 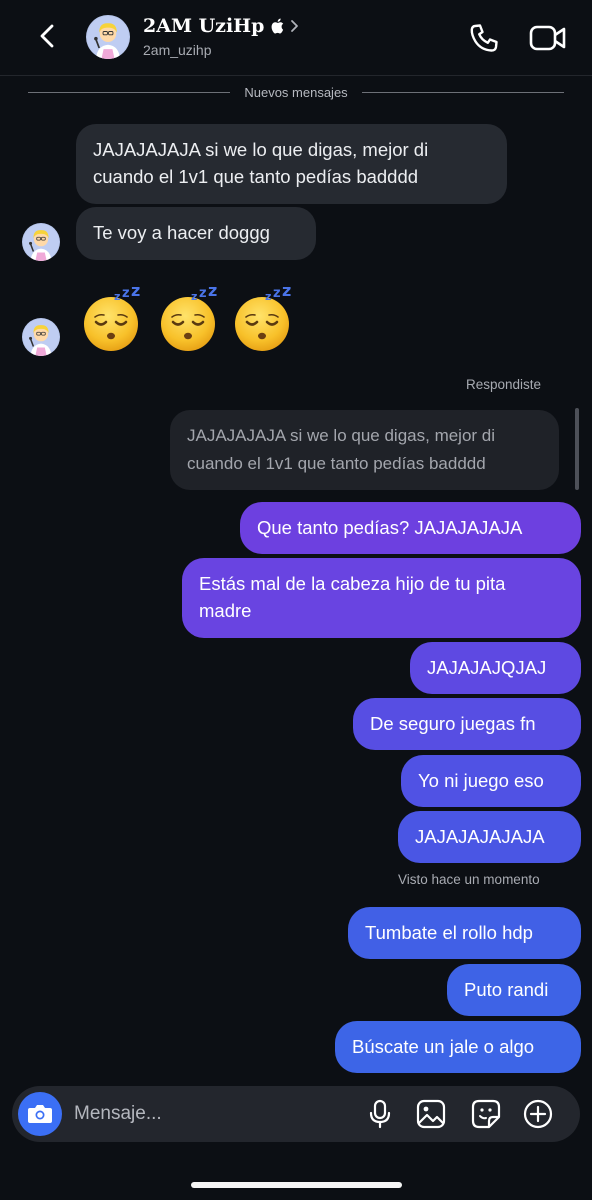 What do you see at coordinates (181, 232) in the screenshot?
I see `message-text: Te voy a hacer doggg` at bounding box center [181, 232].